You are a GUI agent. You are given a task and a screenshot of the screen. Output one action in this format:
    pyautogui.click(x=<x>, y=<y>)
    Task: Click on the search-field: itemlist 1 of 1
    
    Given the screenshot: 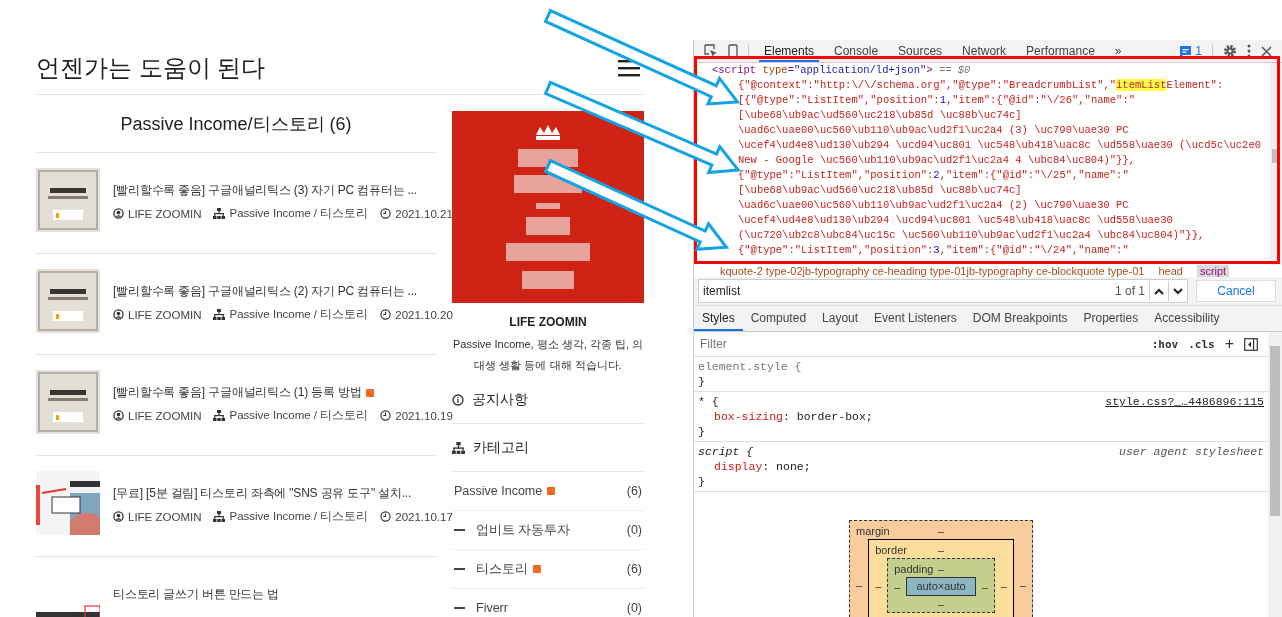 What is the action you would take?
    pyautogui.click(x=943, y=291)
    